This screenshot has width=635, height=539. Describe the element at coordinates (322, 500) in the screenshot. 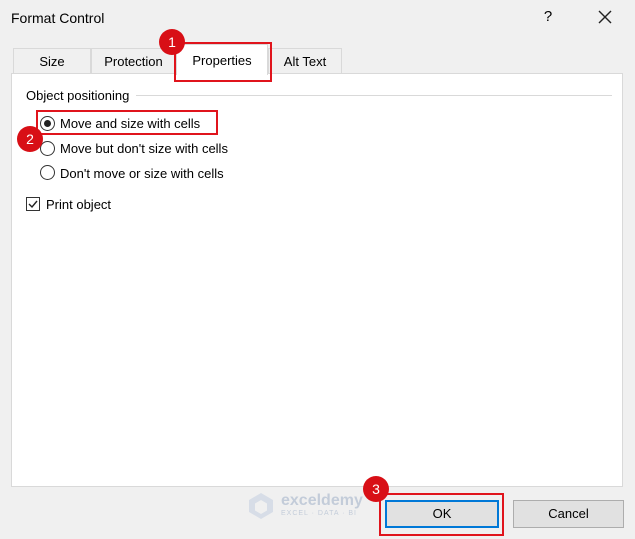

I see `watermark-name: exceldemy` at that location.